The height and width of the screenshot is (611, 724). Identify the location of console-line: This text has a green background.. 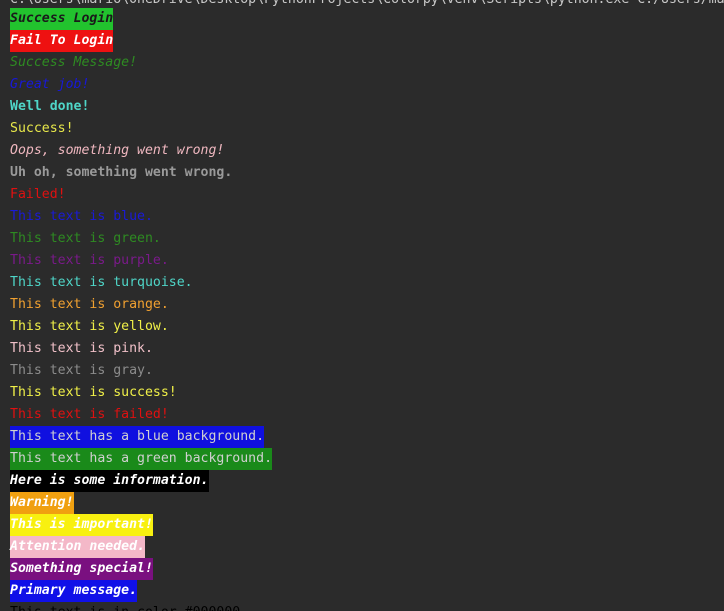
(141, 459).